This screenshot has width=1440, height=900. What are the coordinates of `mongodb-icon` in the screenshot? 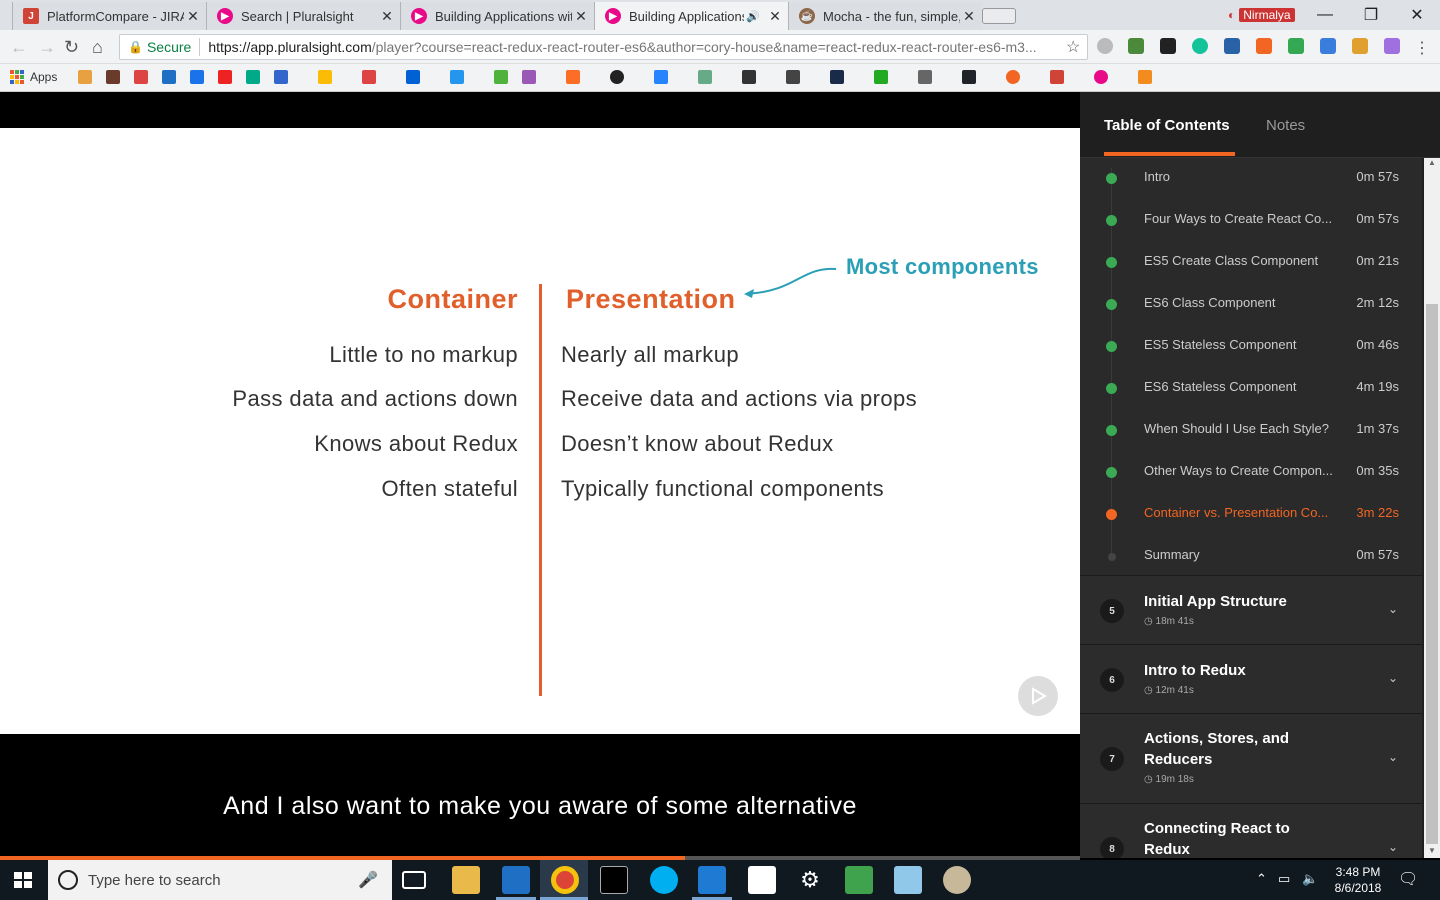 It's located at (501, 77).